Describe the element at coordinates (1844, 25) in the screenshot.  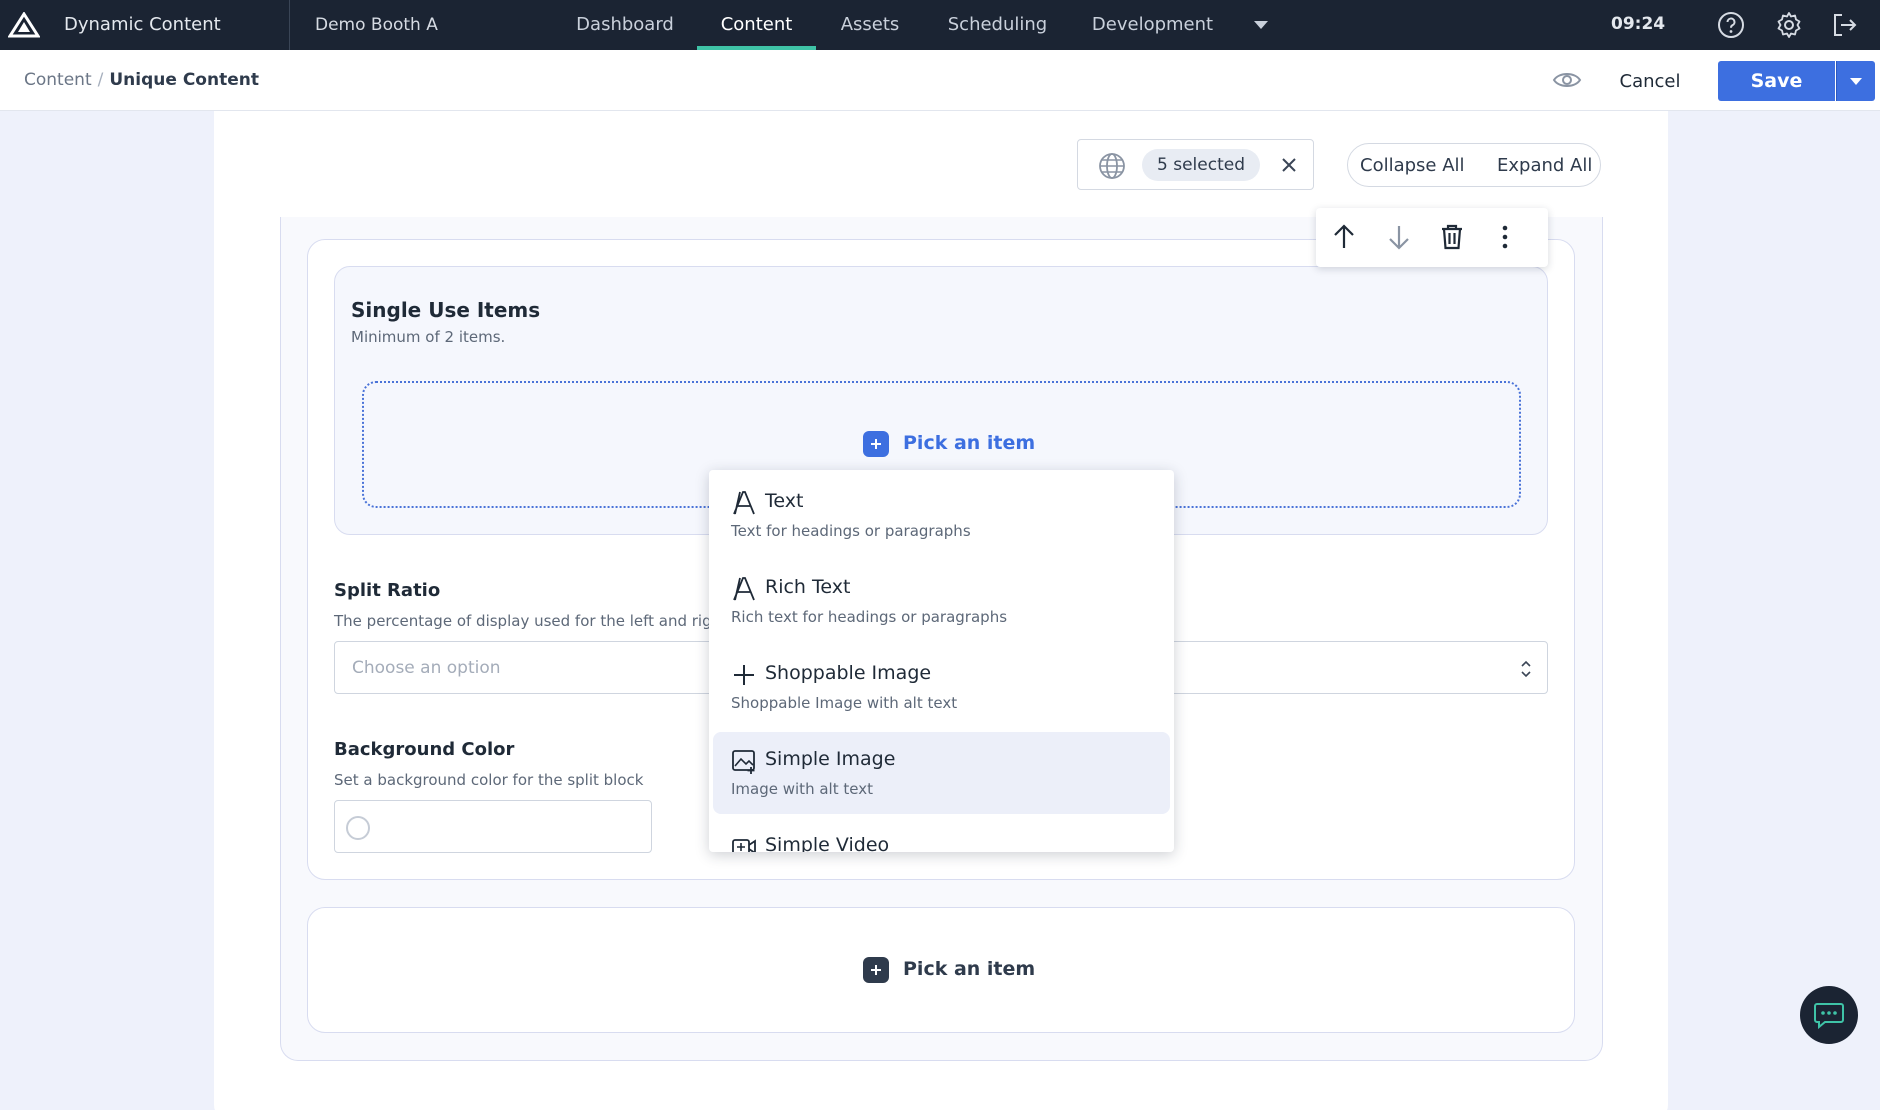
I see `logout-icon` at that location.